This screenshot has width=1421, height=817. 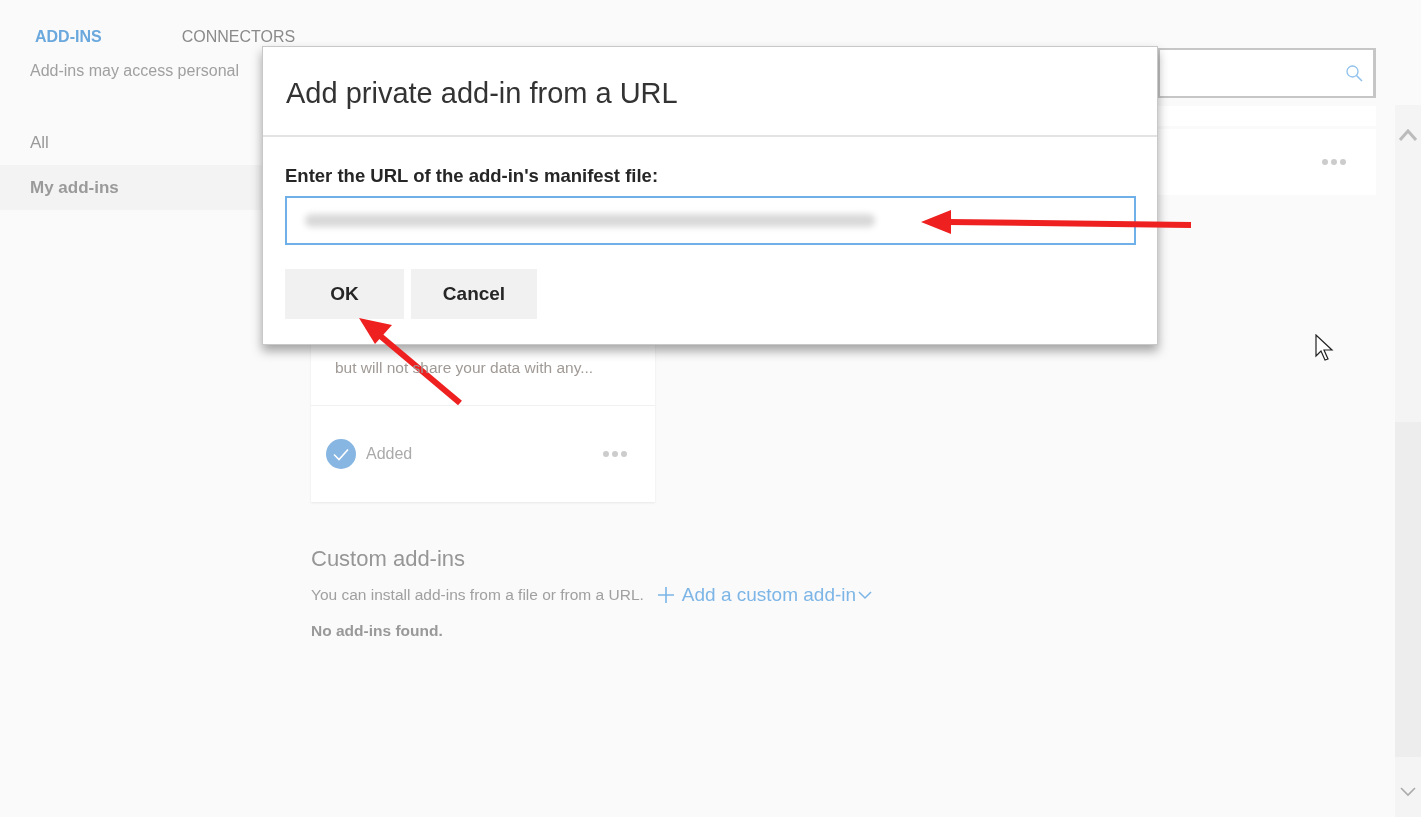 What do you see at coordinates (1408, 792) in the screenshot?
I see `scroll-down-icon` at bounding box center [1408, 792].